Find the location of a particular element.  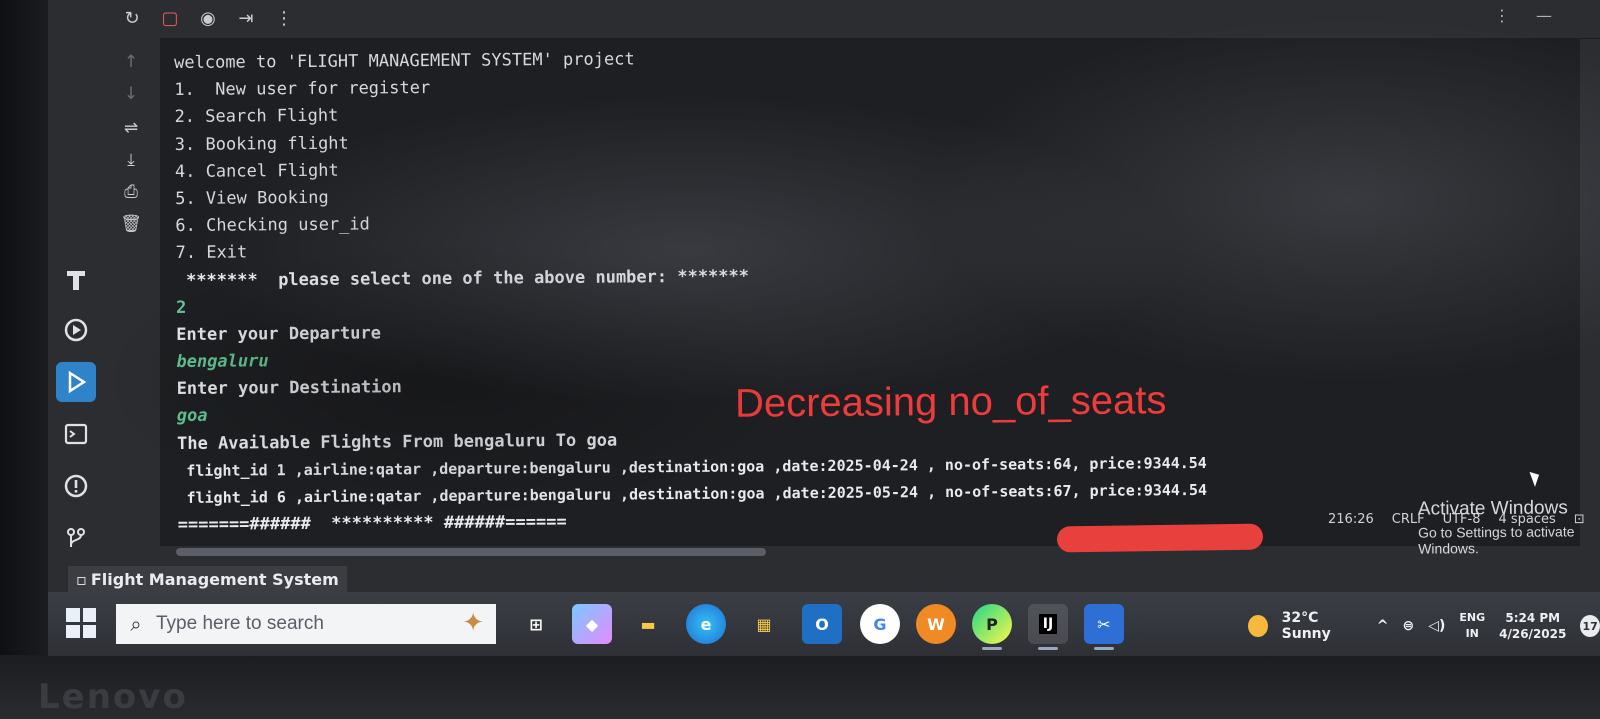

copilot-icon: ◆ is located at coordinates (592, 624).